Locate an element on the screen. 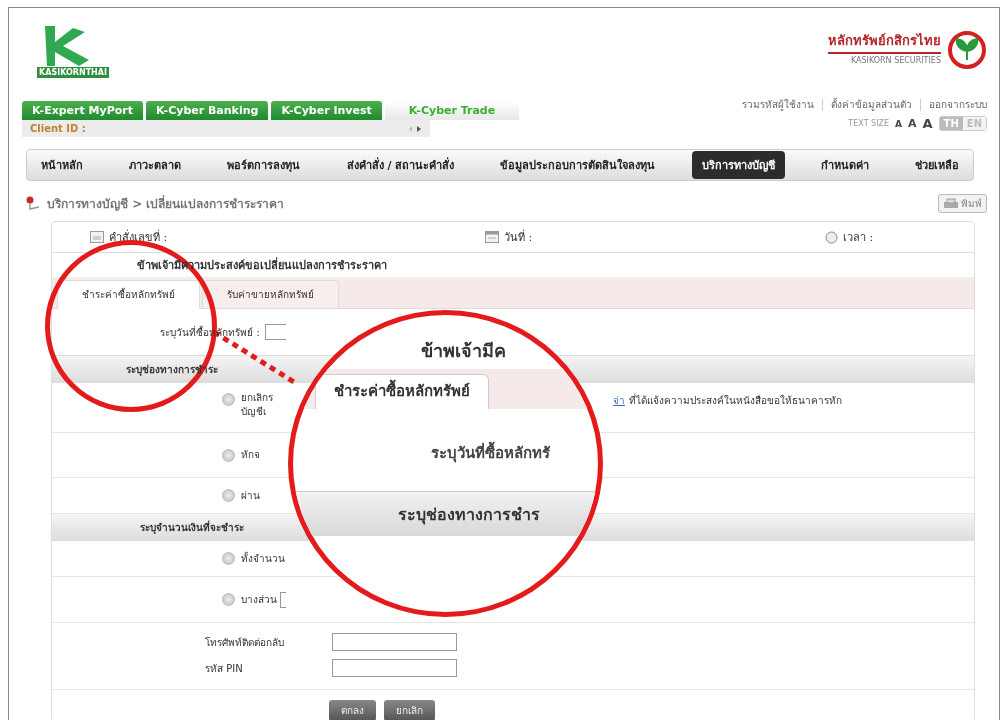  nav-item: บริการทางบัญชี is located at coordinates (738, 165).